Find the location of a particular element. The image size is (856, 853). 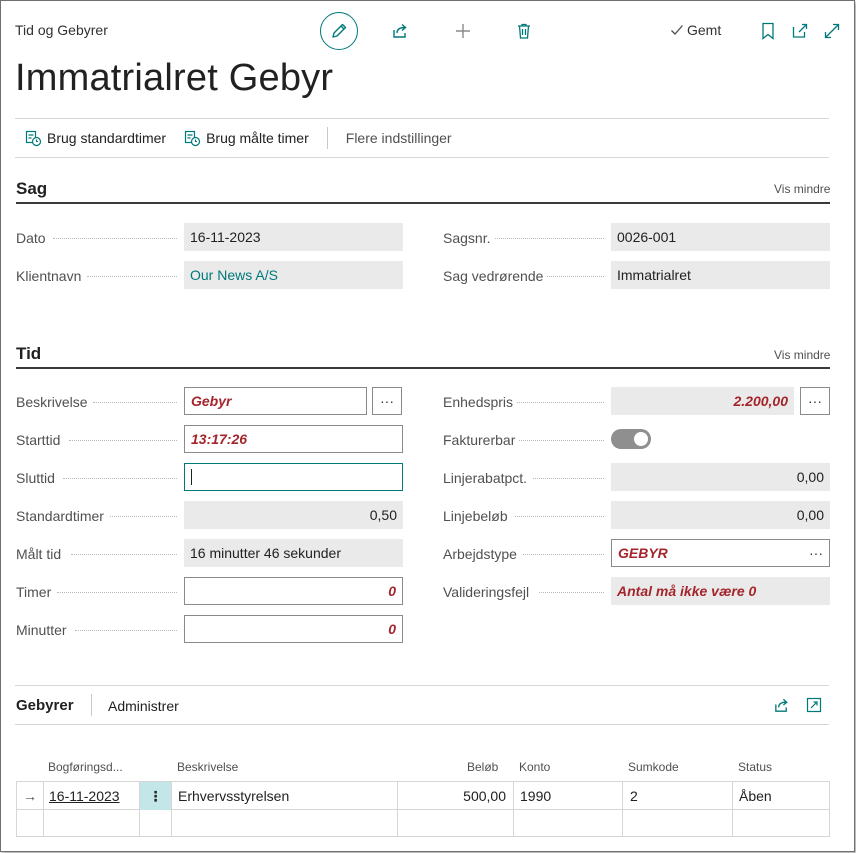

gebyrer-share-button is located at coordinates (781, 705).